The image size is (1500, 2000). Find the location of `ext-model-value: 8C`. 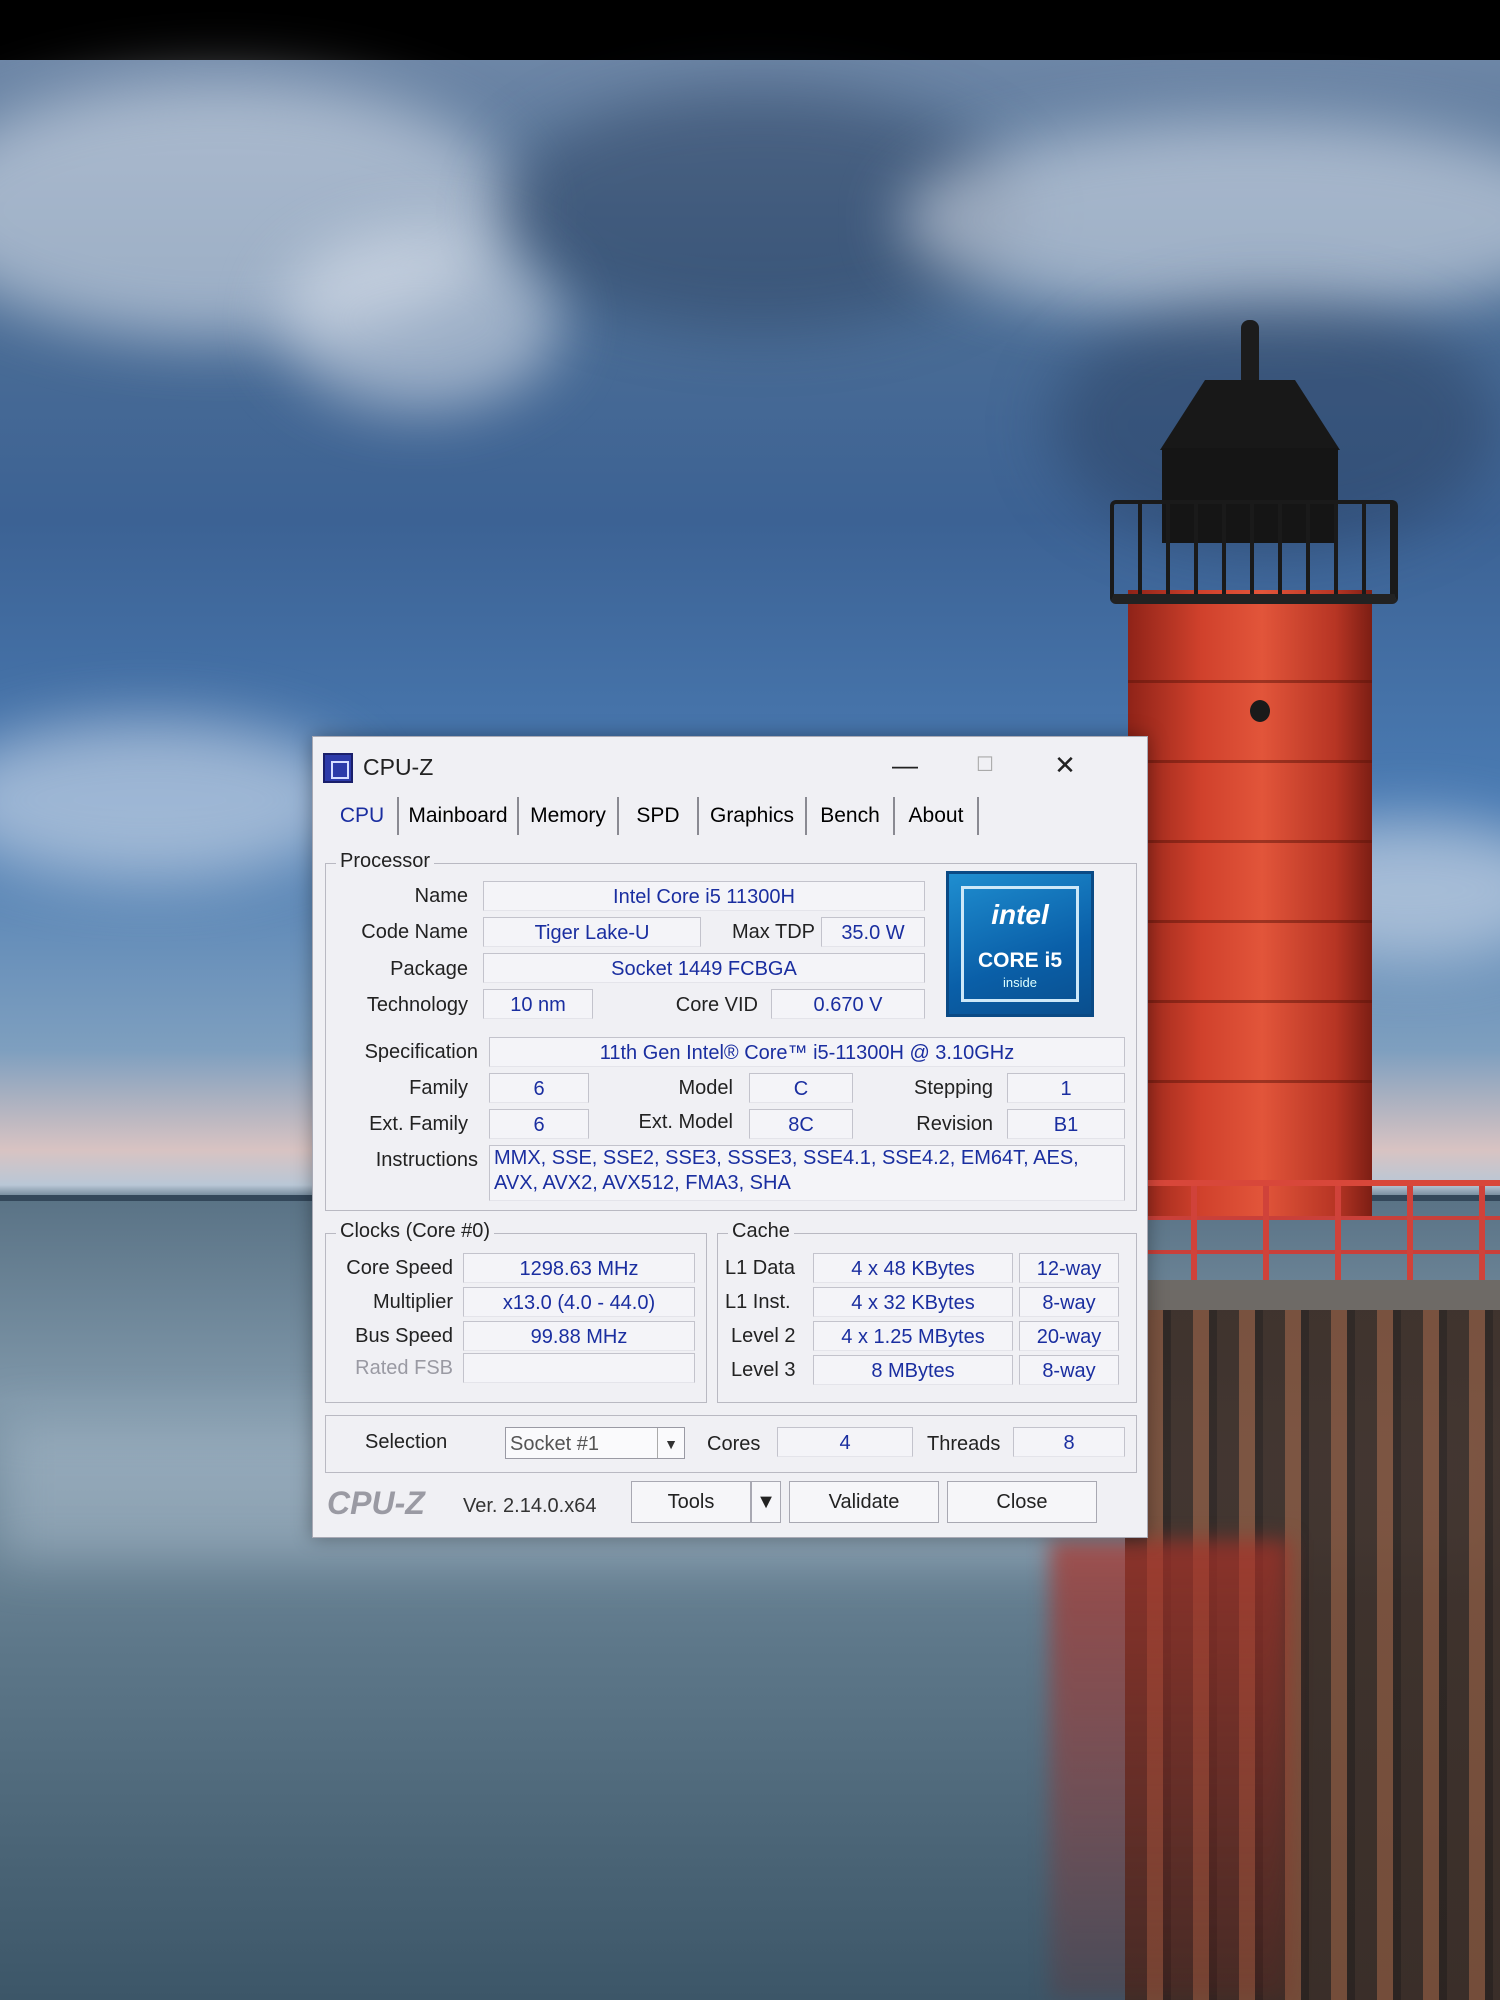

ext-model-value: 8C is located at coordinates (801, 1124).